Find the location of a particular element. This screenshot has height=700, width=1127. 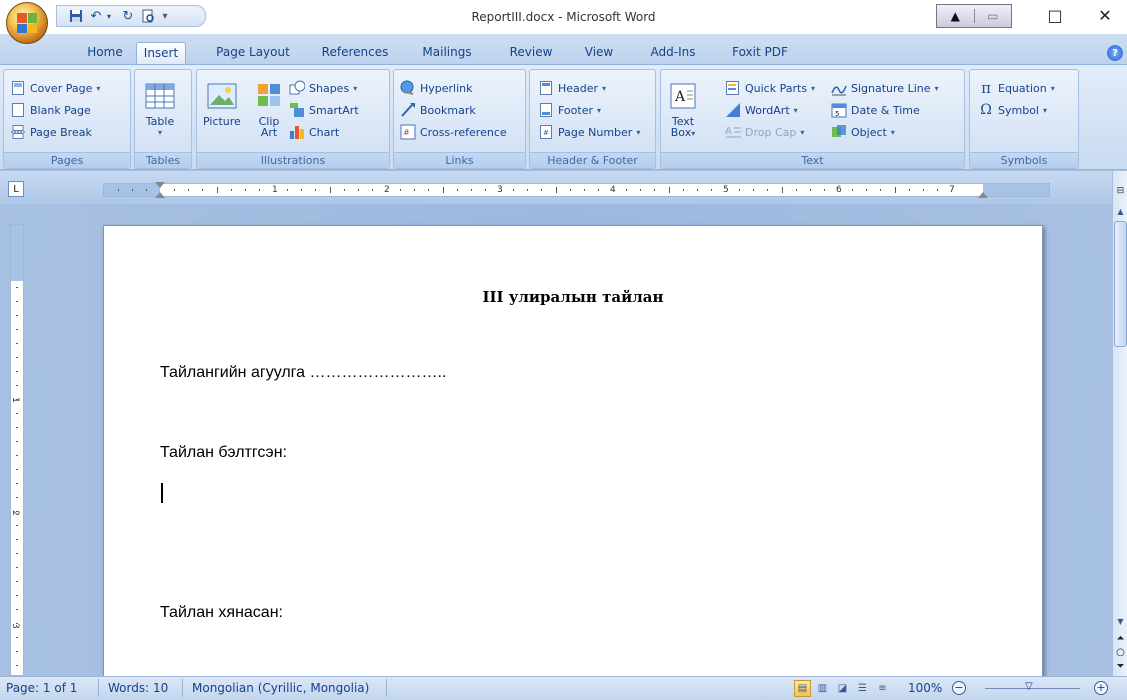

table-button: Table ▾ is located at coordinates (160, 109).